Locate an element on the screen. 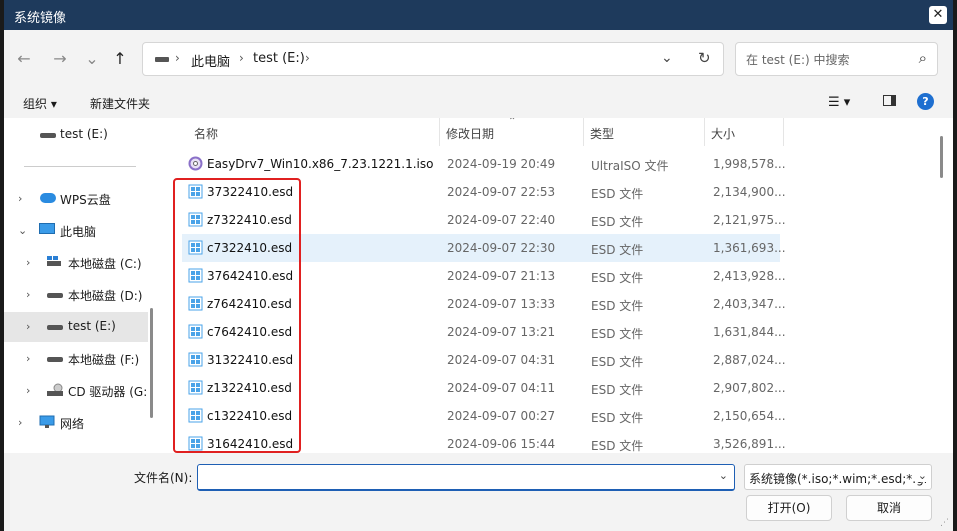 The height and width of the screenshot is (531, 957). file-type-value: 系统镜像(*.iso;*.wim;*.esd;*.gl is located at coordinates (838, 479).